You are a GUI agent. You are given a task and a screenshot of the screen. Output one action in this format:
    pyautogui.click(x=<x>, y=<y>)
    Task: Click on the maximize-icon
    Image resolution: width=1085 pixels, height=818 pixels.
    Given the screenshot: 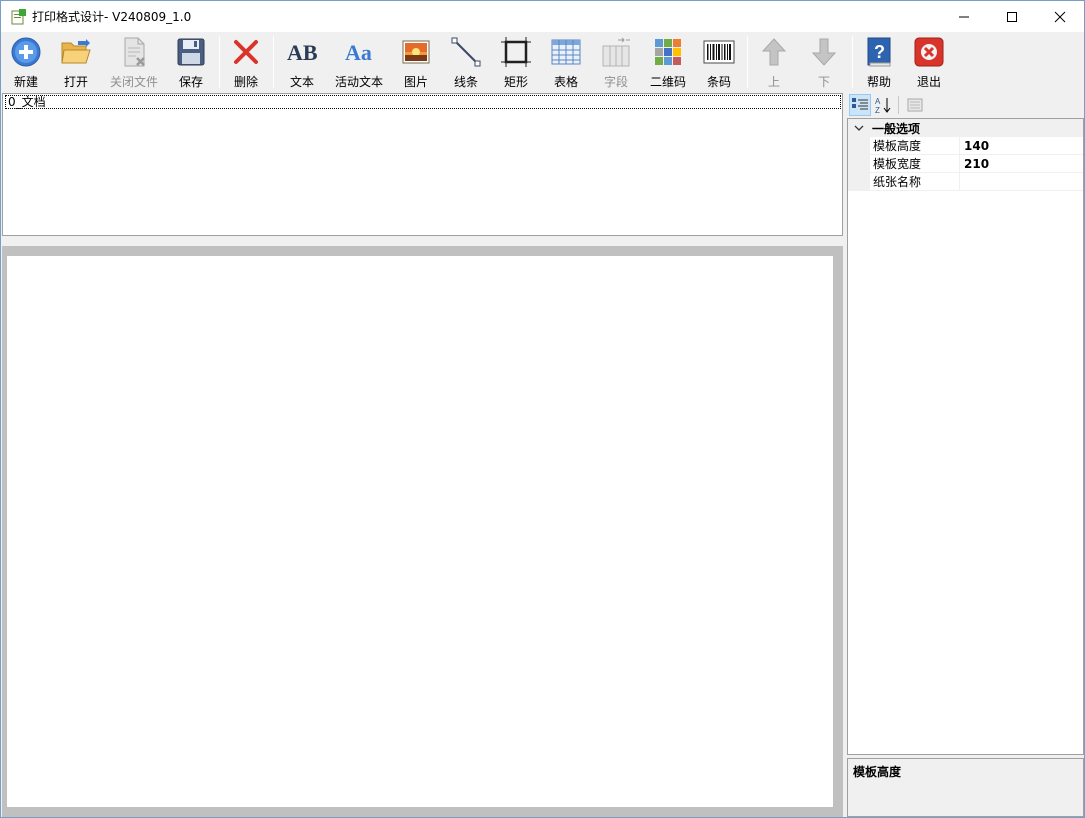 What is the action you would take?
    pyautogui.click(x=1012, y=16)
    